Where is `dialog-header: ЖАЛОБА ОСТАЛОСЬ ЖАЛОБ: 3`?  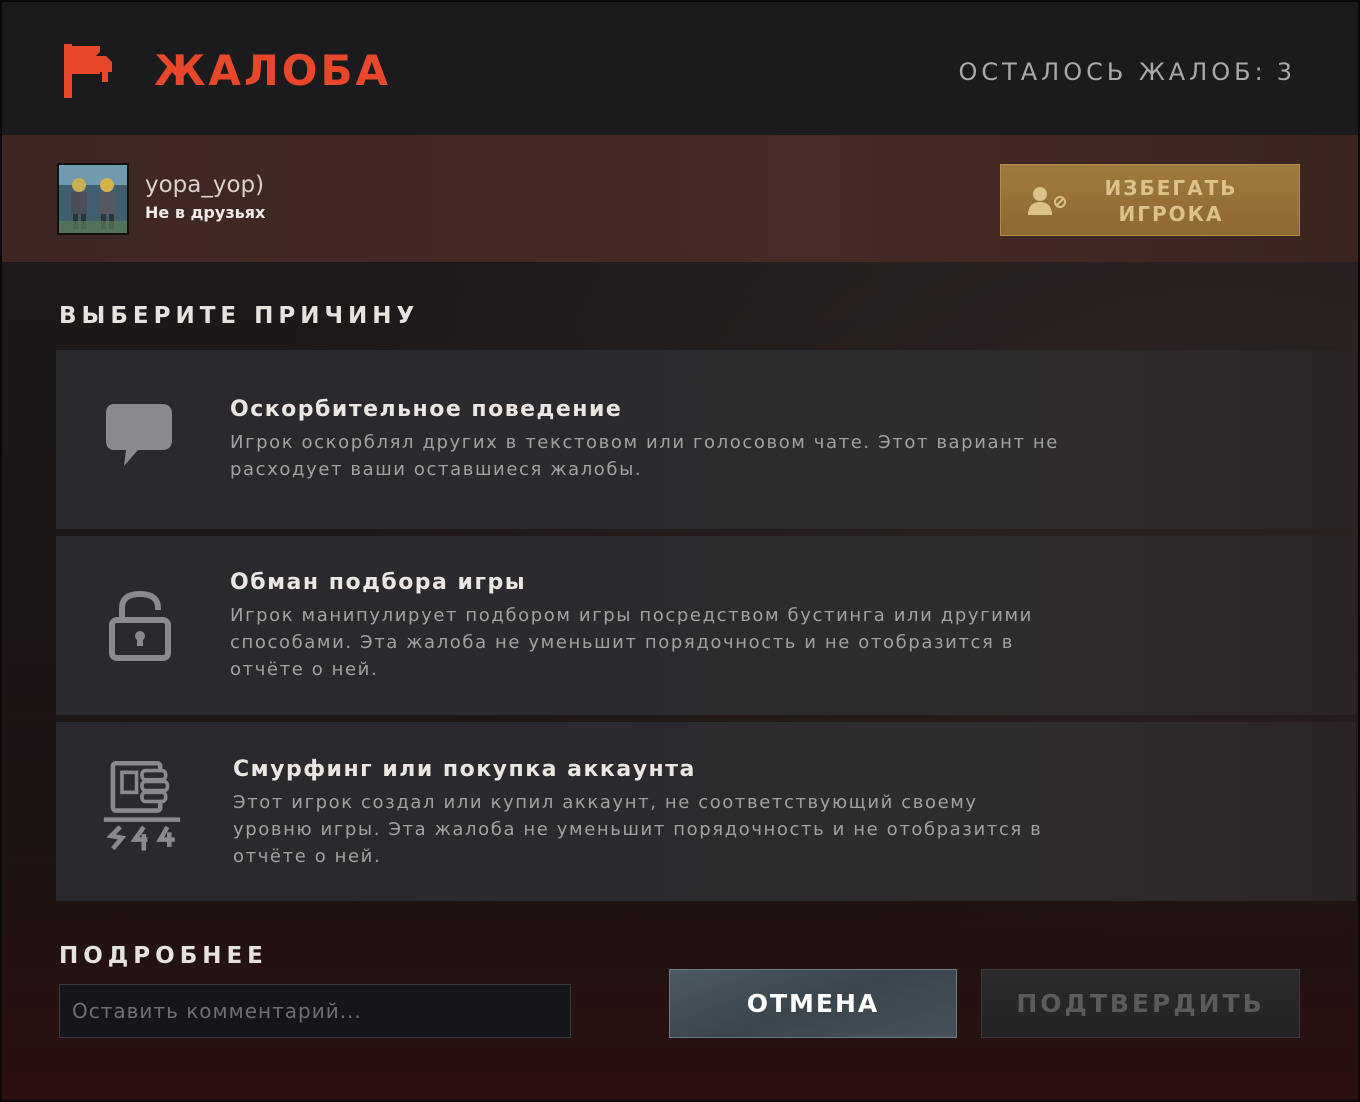 dialog-header: ЖАЛОБА ОСТАЛОСЬ ЖАЛОБ: 3 is located at coordinates (680, 68).